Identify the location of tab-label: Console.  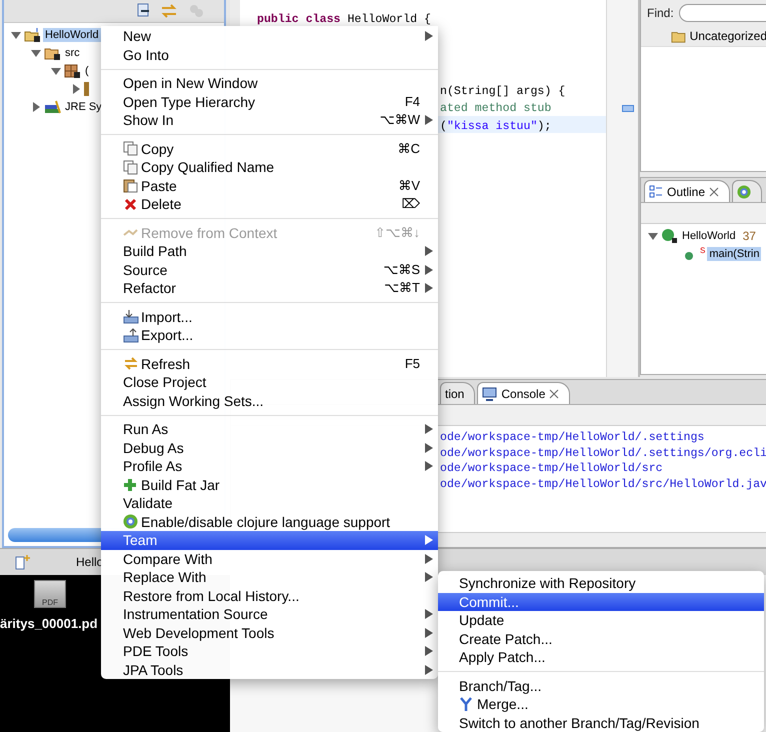
(523, 393).